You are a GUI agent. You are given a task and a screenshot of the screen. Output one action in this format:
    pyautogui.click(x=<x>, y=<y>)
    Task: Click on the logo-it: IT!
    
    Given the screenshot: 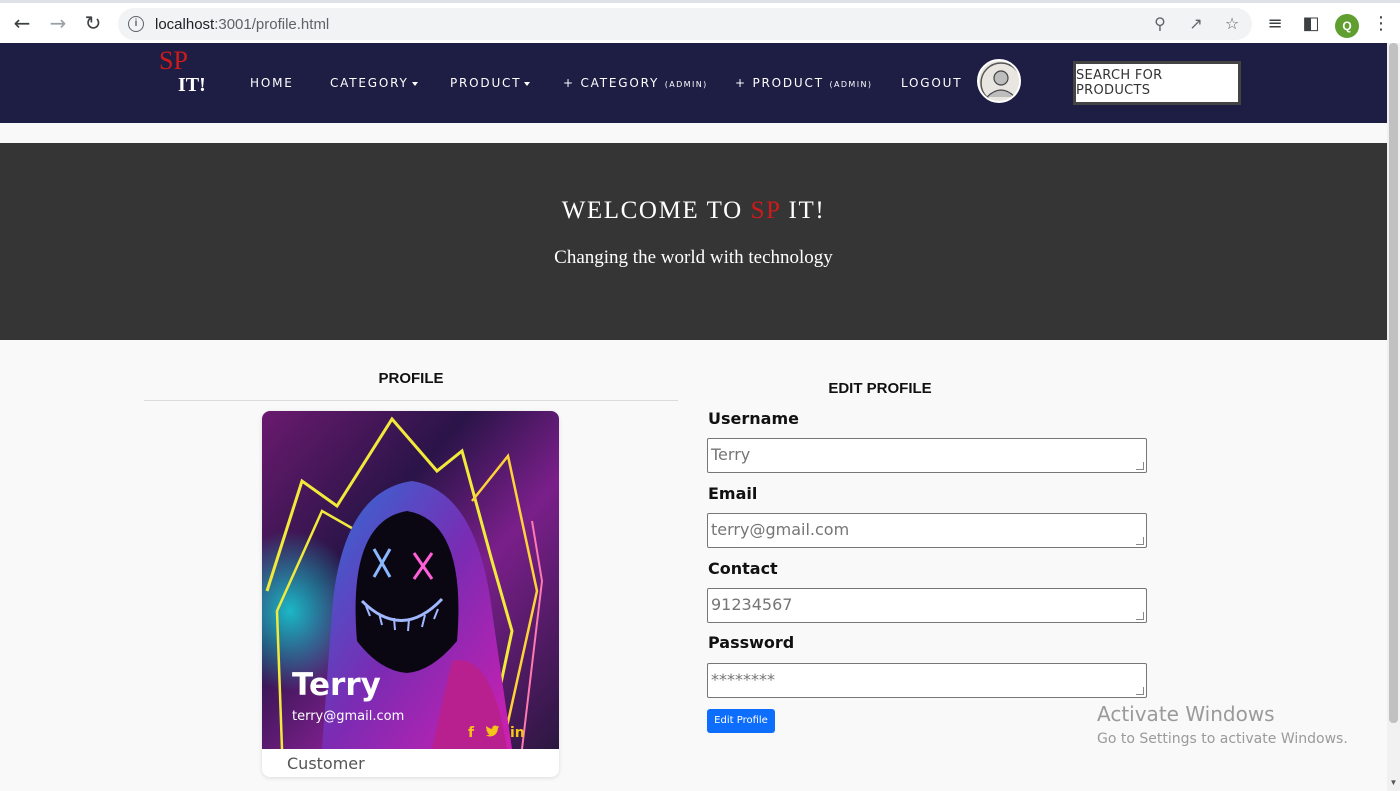 What is the action you would take?
    pyautogui.click(x=192, y=85)
    